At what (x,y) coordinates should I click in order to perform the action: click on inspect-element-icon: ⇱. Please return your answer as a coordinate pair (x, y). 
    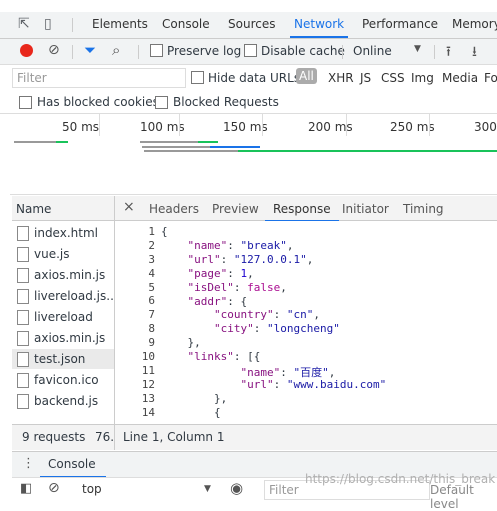
    Looking at the image, I should click on (24, 24).